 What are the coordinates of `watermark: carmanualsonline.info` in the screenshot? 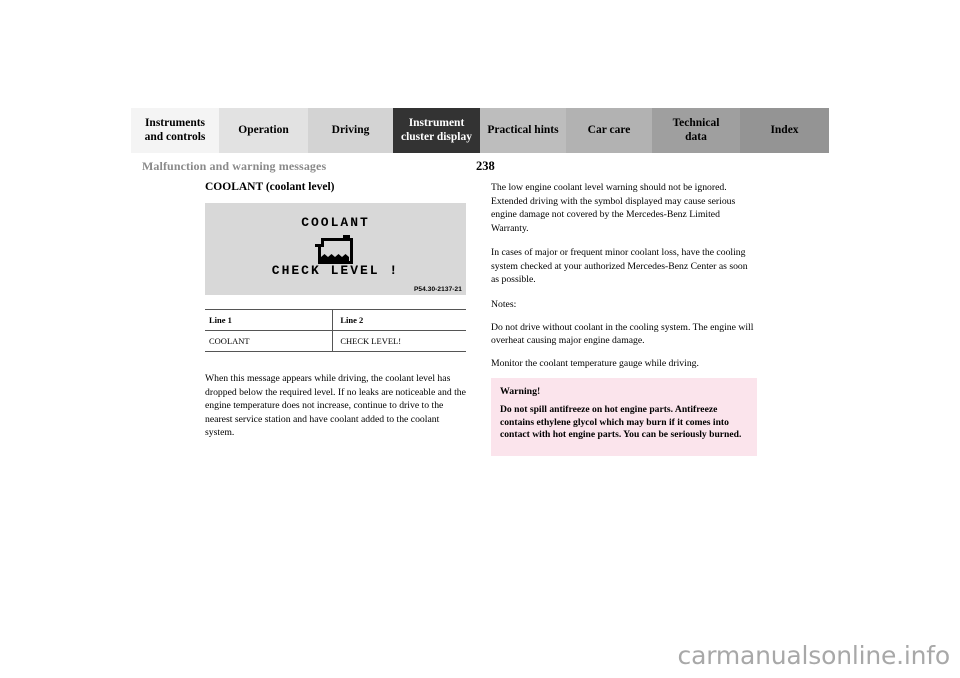 It's located at (814, 655).